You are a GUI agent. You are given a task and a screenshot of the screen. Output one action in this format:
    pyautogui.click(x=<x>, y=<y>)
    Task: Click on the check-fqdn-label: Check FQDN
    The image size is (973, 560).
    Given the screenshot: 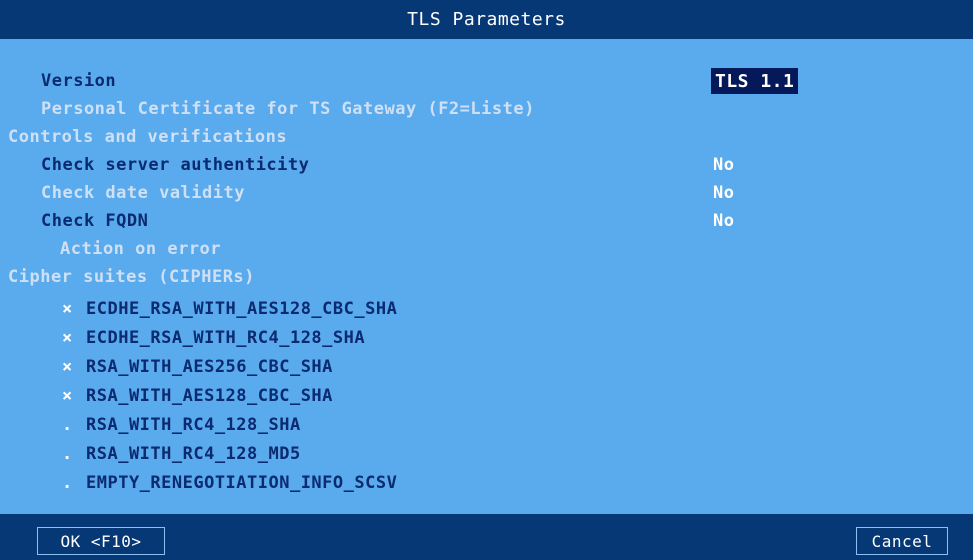 What is the action you would take?
    pyautogui.click(x=95, y=221)
    